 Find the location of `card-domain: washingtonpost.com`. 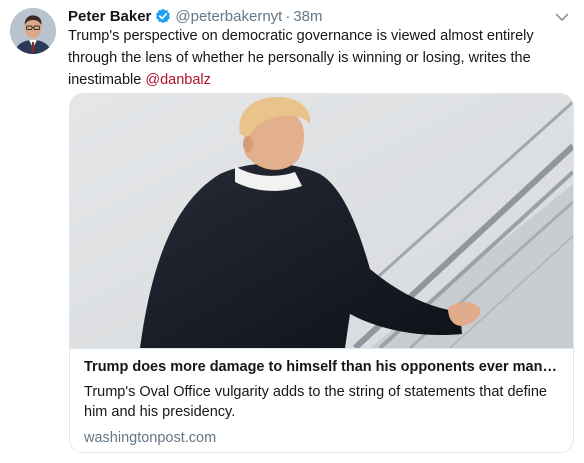

card-domain: washingtonpost.com is located at coordinates (322, 438).